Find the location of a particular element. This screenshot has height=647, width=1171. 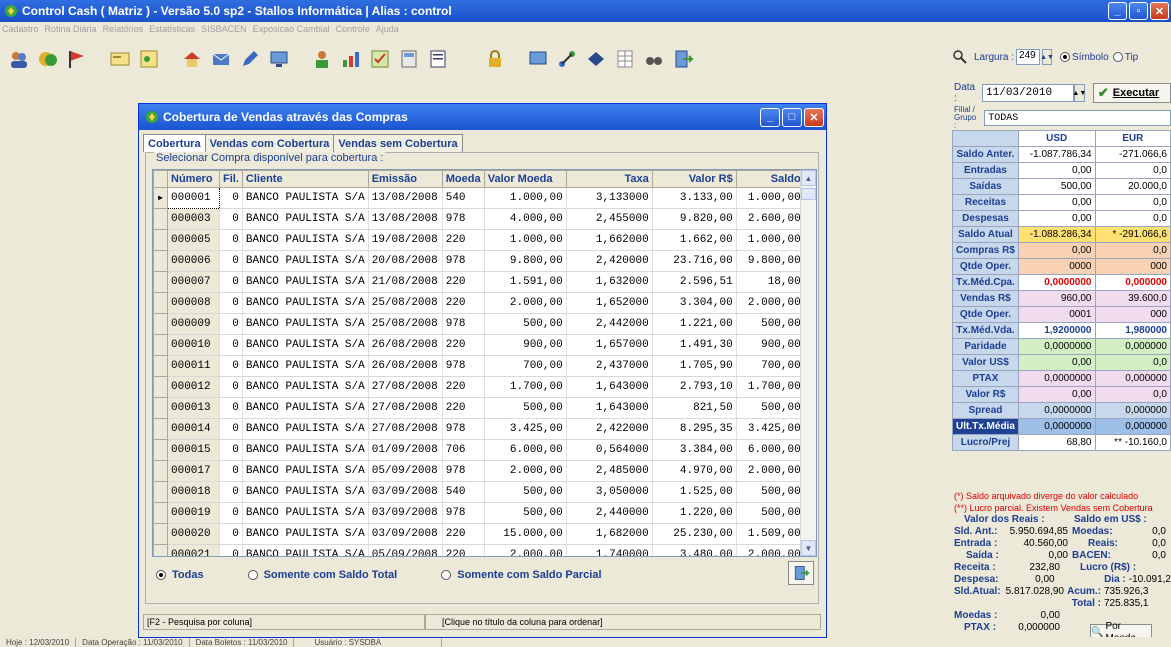

scroll-down-icon: ▼ is located at coordinates (808, 548).